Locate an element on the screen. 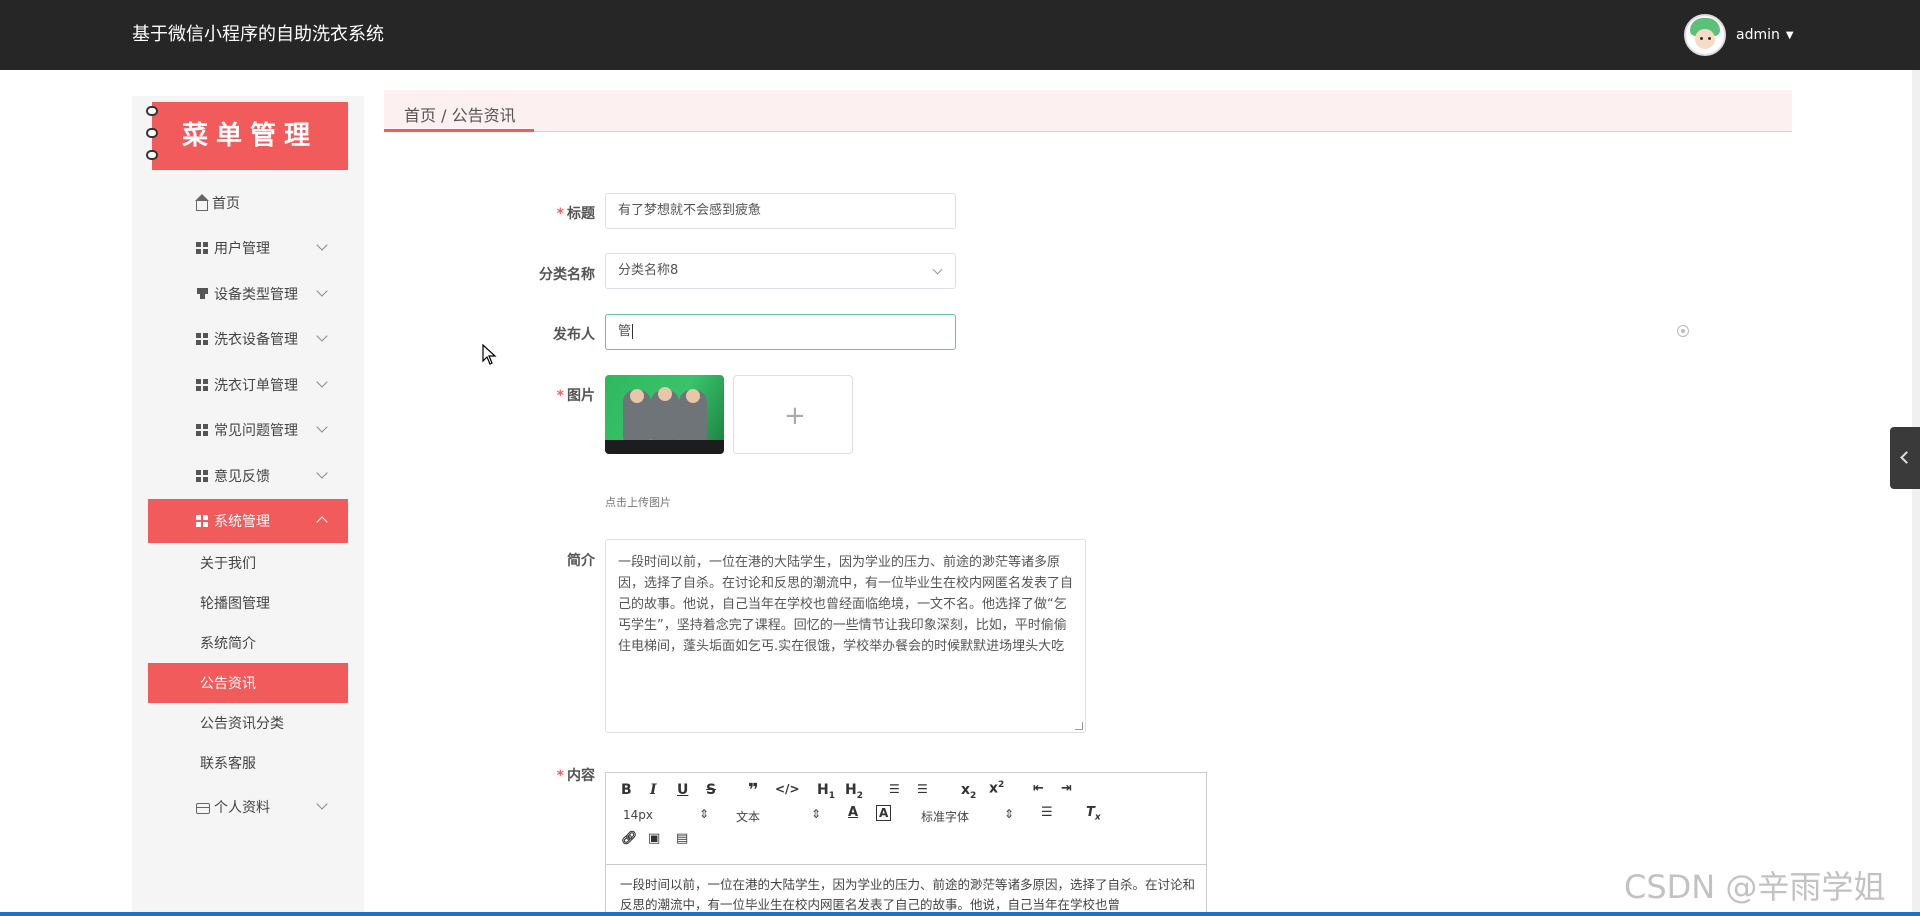 The width and height of the screenshot is (1920, 916). profile-card-icon is located at coordinates (203, 808).